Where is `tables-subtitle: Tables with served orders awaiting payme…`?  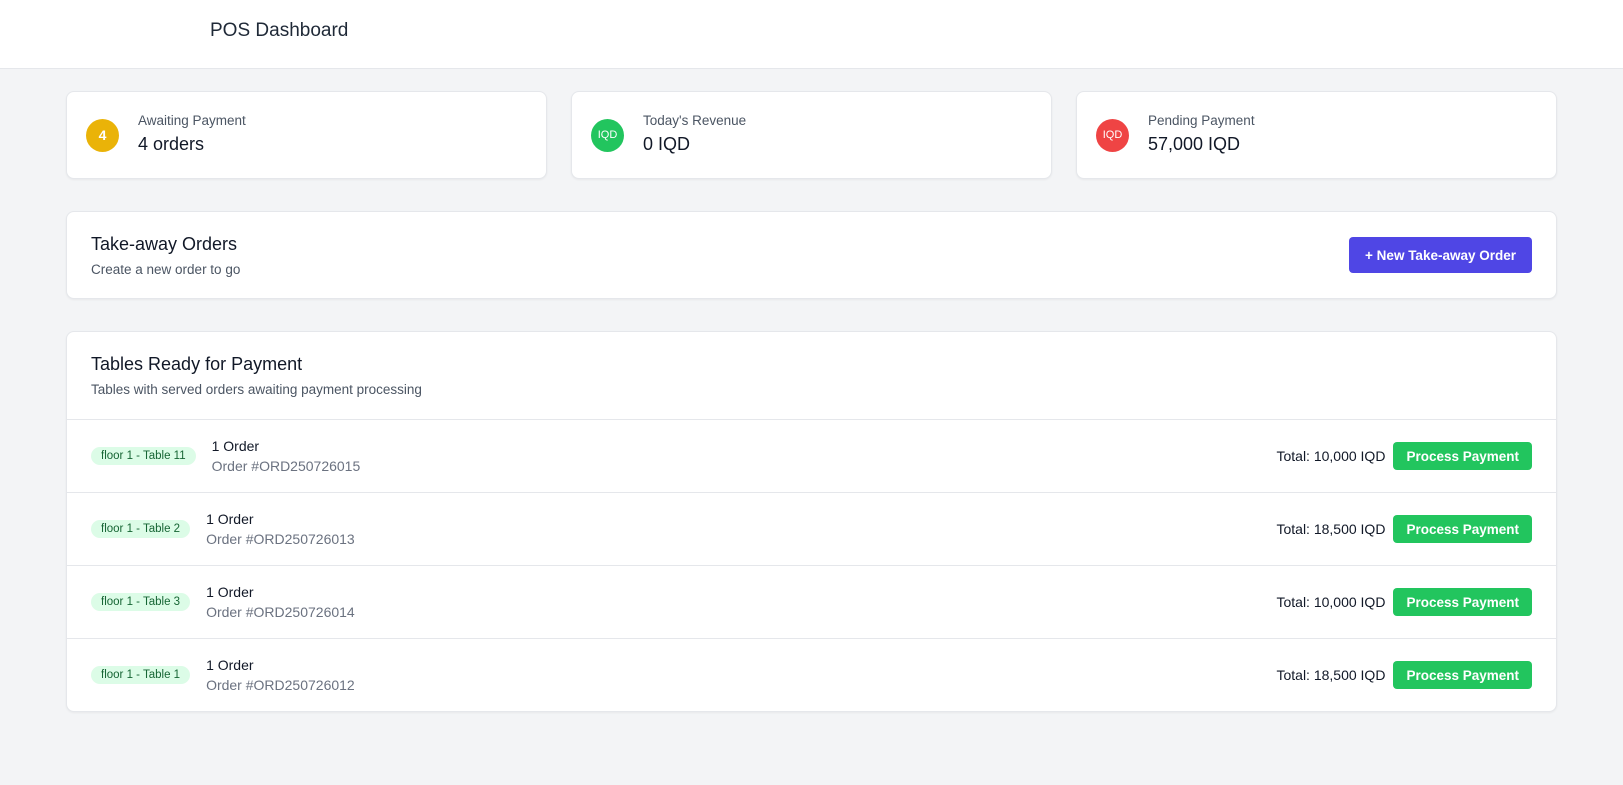
tables-subtitle: Tables with served orders awaiting payme… is located at coordinates (256, 389).